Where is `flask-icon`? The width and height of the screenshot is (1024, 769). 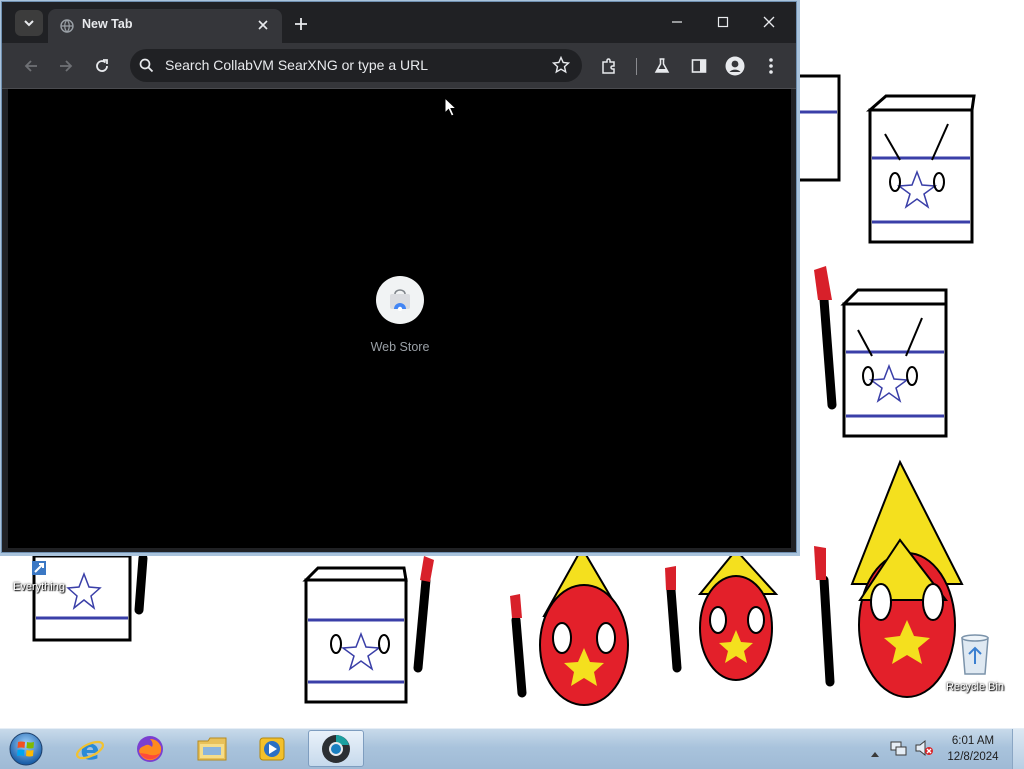 flask-icon is located at coordinates (662, 65).